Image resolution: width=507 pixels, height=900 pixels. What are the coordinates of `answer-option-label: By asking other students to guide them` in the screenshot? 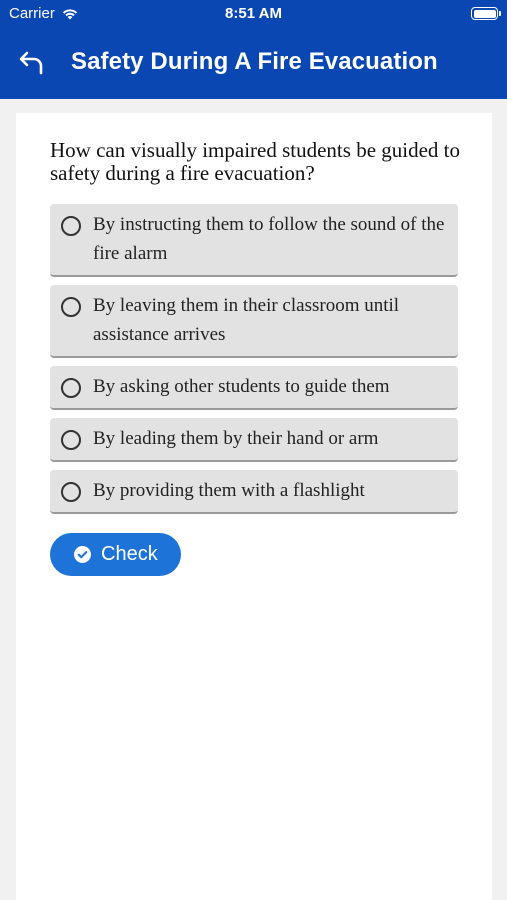 It's located at (241, 386).